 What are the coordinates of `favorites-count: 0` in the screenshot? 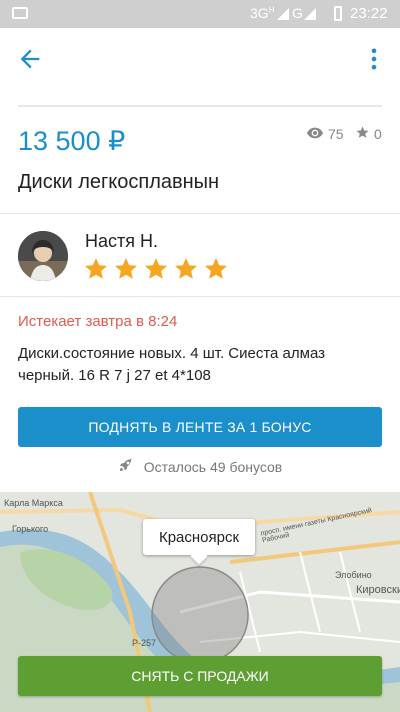 It's located at (378, 134).